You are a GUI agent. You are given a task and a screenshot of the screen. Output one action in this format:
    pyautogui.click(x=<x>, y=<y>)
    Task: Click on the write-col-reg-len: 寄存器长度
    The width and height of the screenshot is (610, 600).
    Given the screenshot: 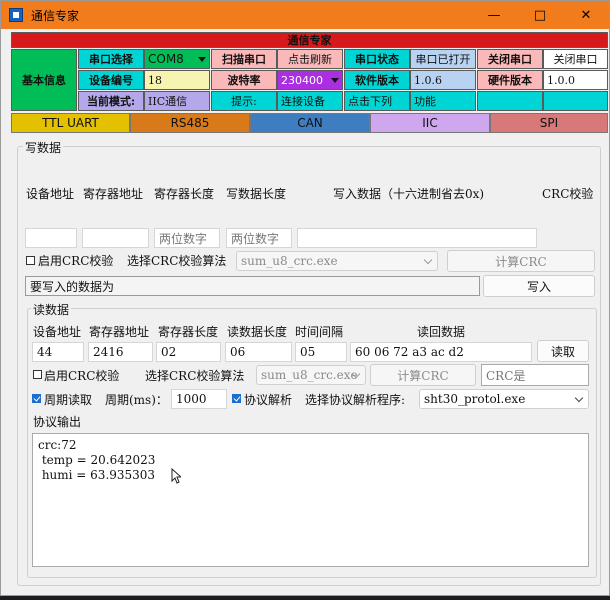 What is the action you would take?
    pyautogui.click(x=184, y=194)
    